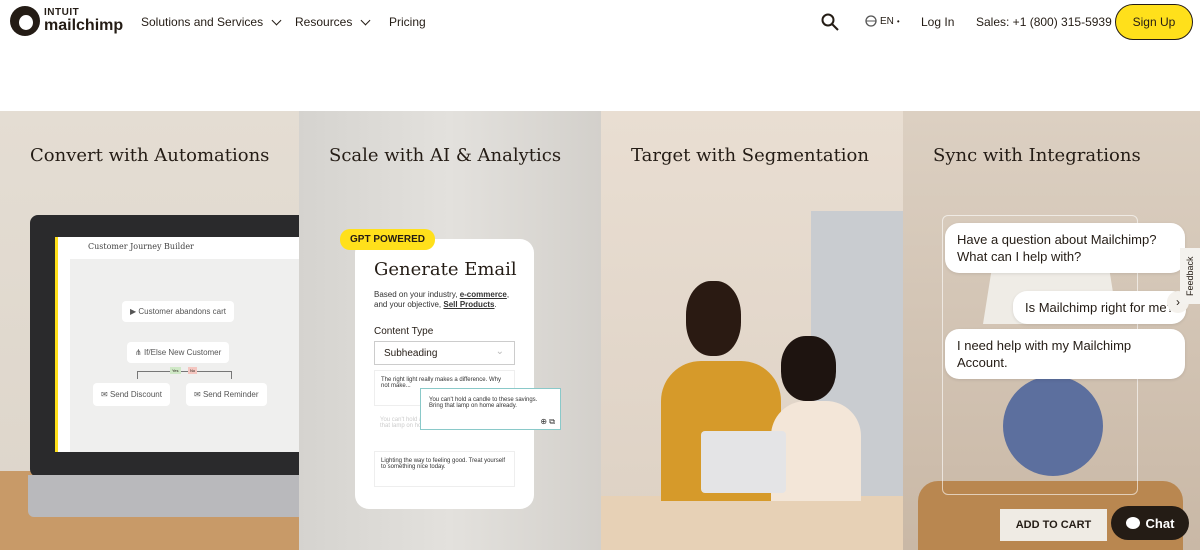  I want to click on app-title: Customer Journey Builder, so click(184, 248).